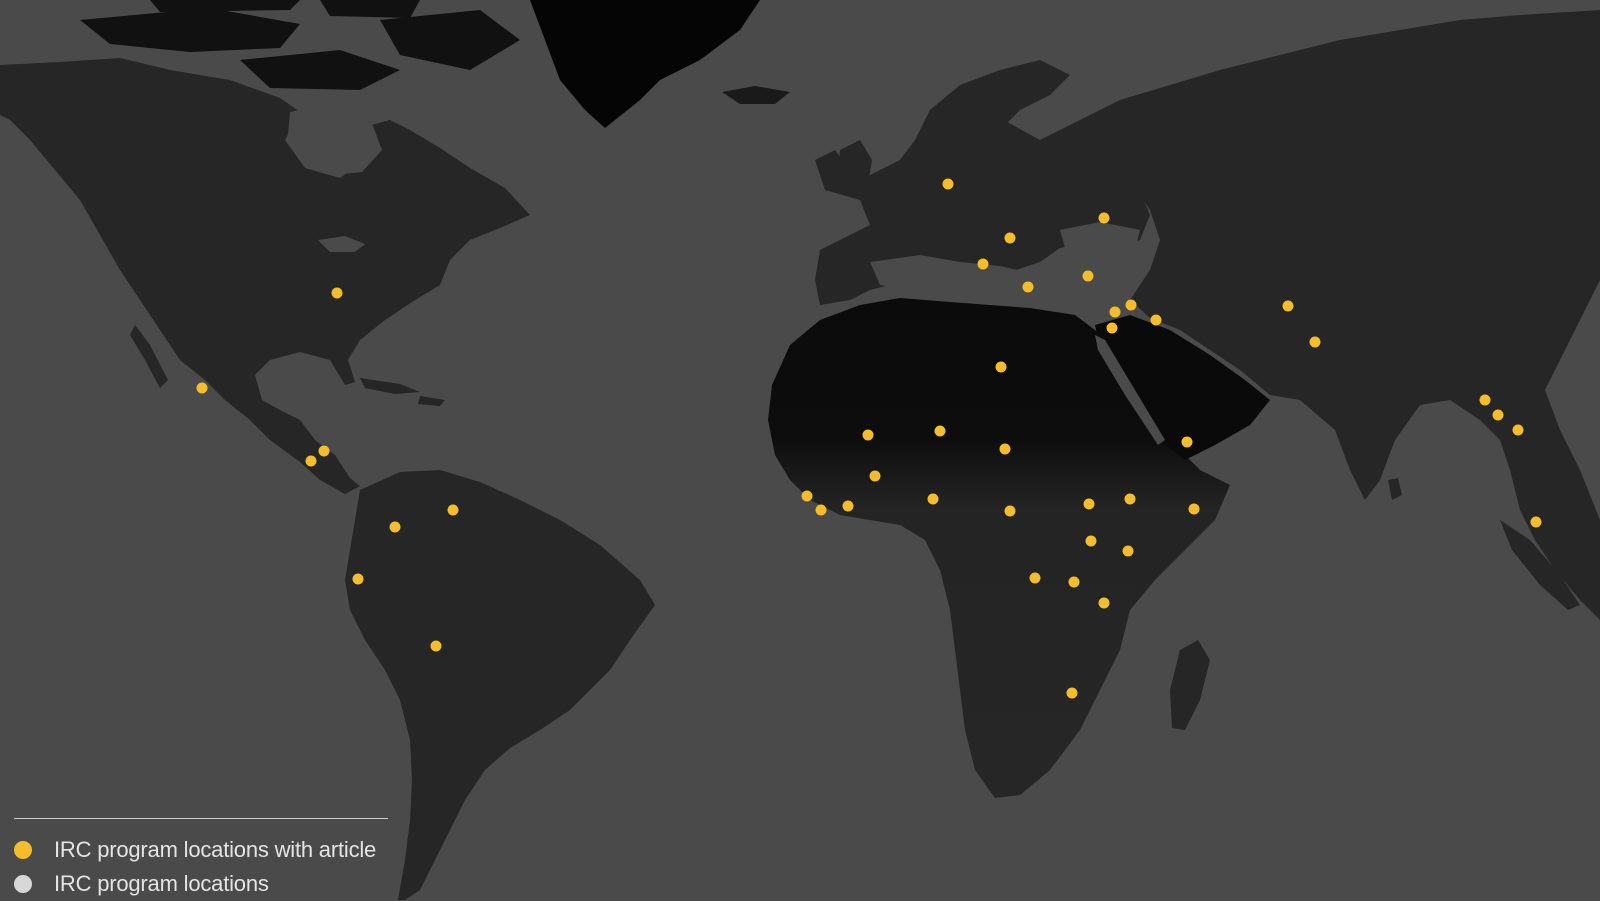 The width and height of the screenshot is (1600, 901). What do you see at coordinates (23, 850) in the screenshot?
I see `legend-swatch-yellow` at bounding box center [23, 850].